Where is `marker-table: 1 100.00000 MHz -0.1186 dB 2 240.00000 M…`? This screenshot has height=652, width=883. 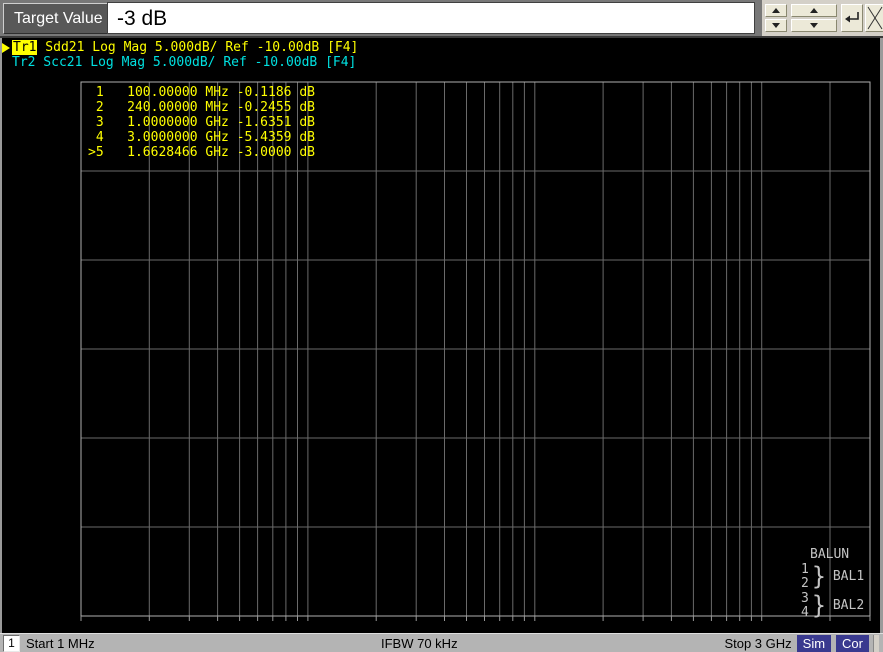 marker-table: 1 100.00000 MHz -0.1186 dB 2 240.00000 M… is located at coordinates (201, 122).